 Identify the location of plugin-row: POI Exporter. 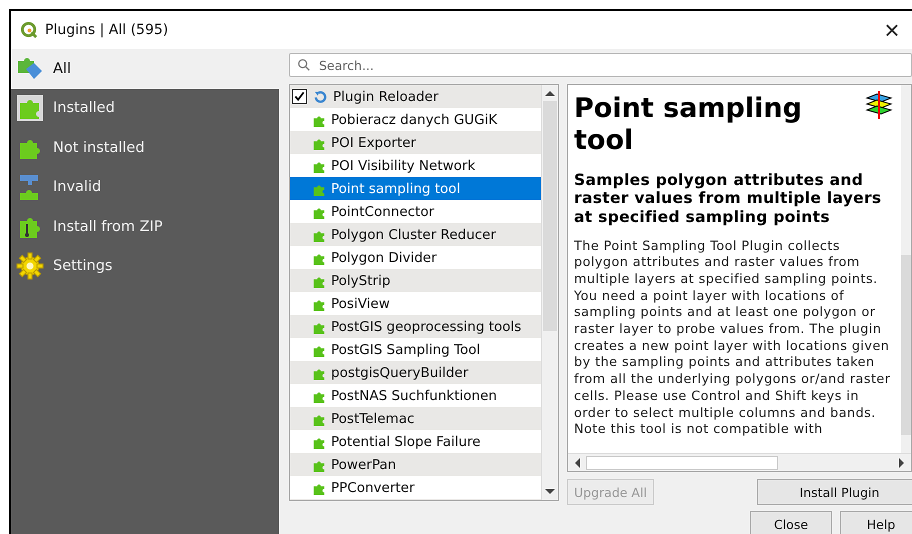
(415, 142).